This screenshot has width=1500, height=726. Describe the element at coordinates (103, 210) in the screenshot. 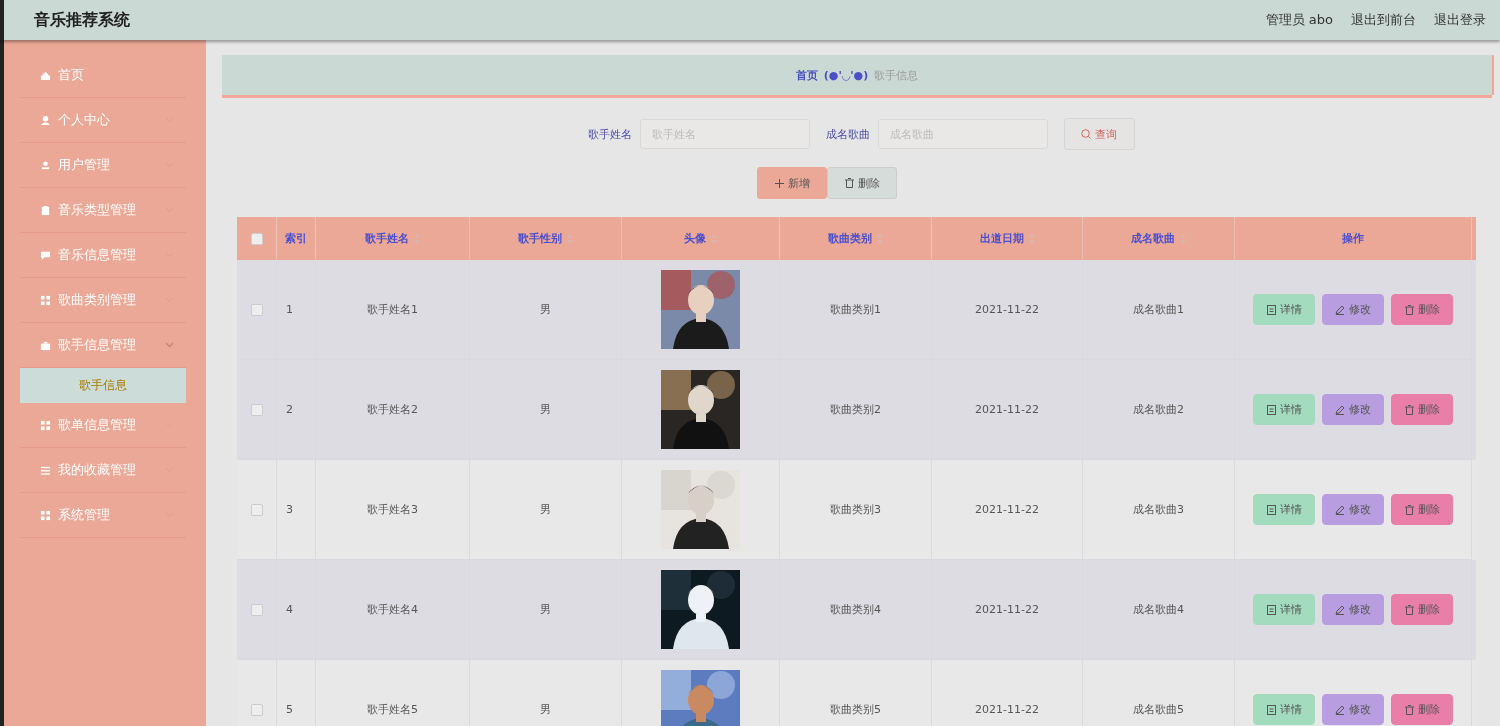

I see `sidebar-item: 音乐类型管理` at that location.